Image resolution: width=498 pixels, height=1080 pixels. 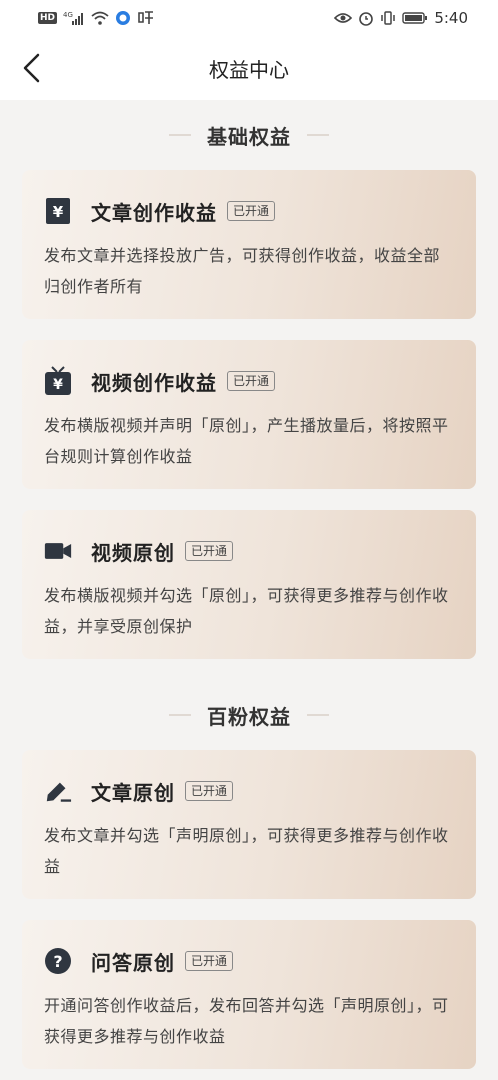 I want to click on card-description: 发布横版视频并勾选「原创」，可获得更多推荐与创作收益，并享受原创保护, so click(x=246, y=611).